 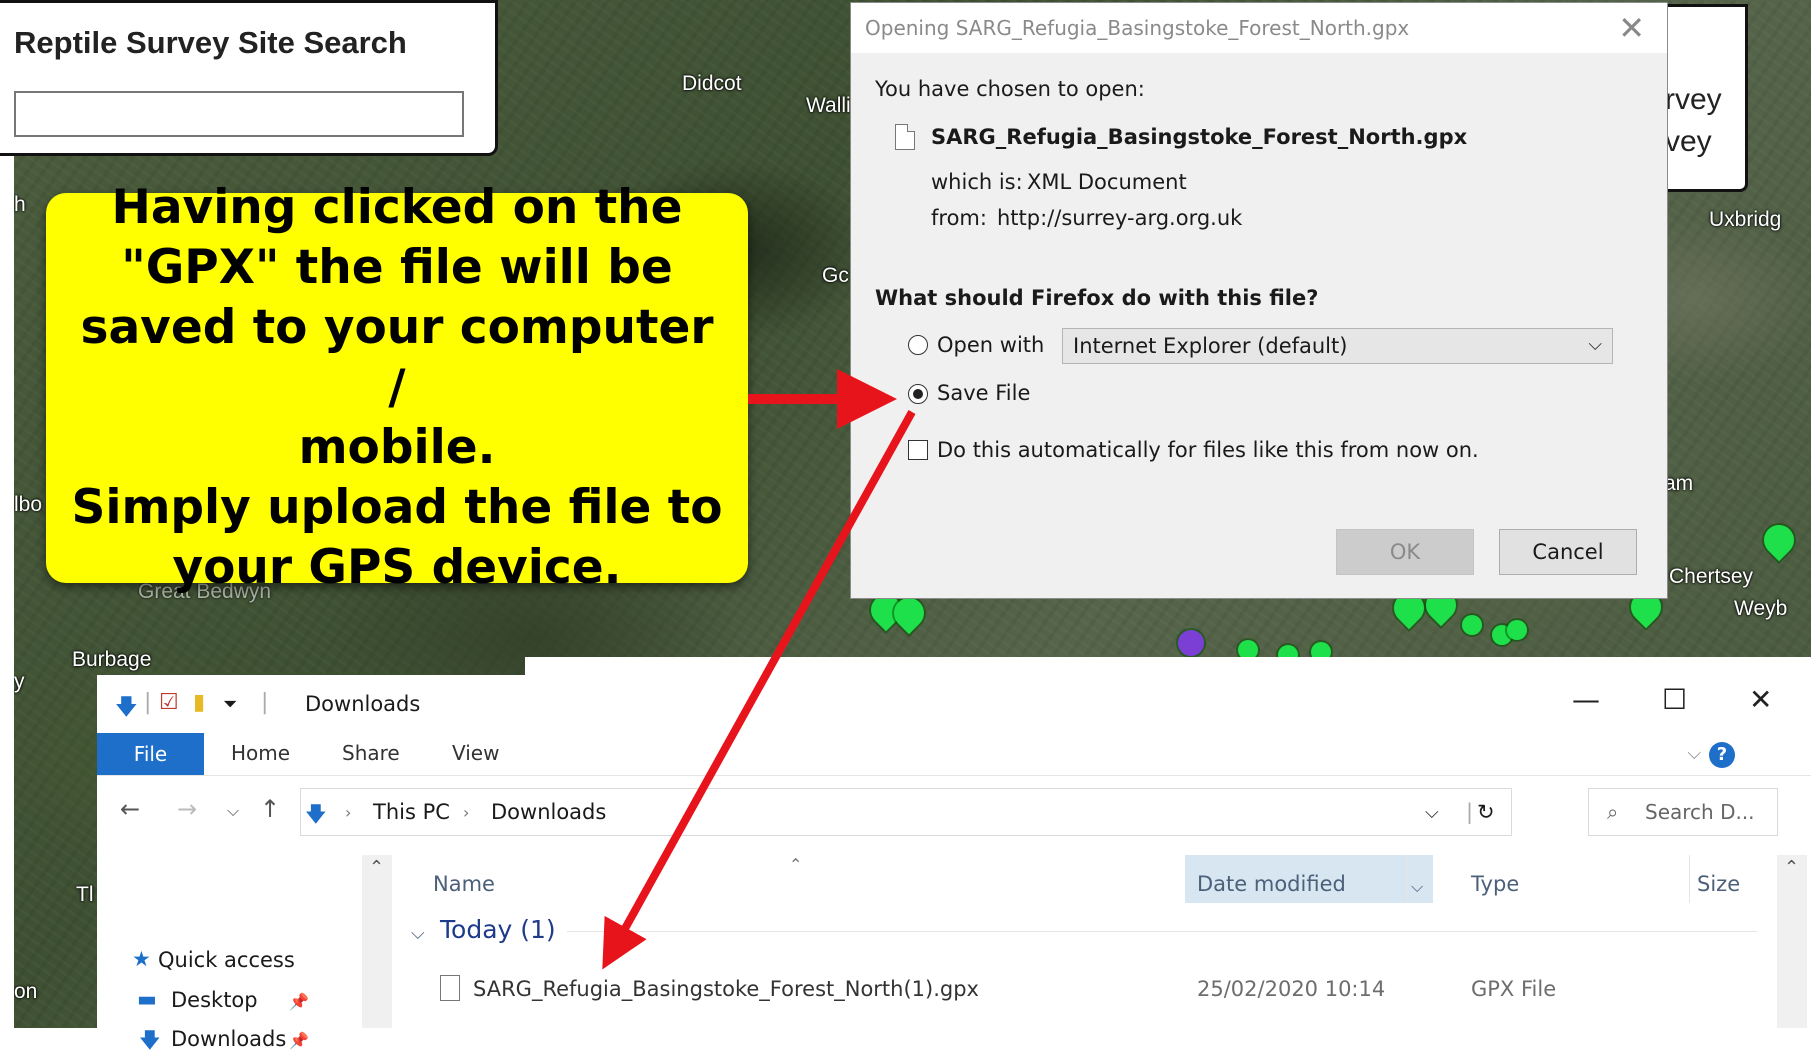 What do you see at coordinates (130, 809) in the screenshot?
I see `back-icon: ←` at bounding box center [130, 809].